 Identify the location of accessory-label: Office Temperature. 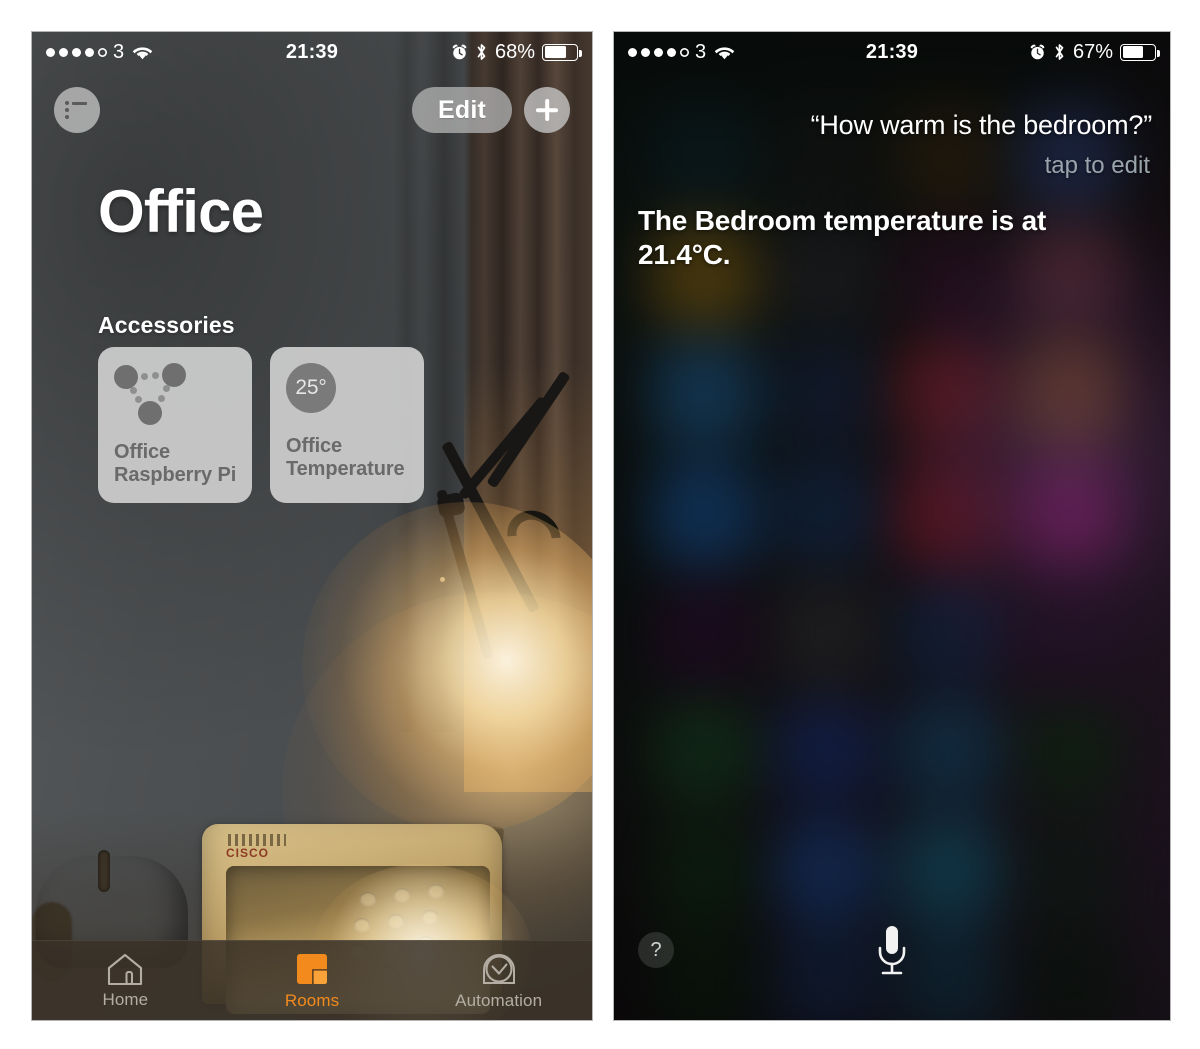
(348, 458).